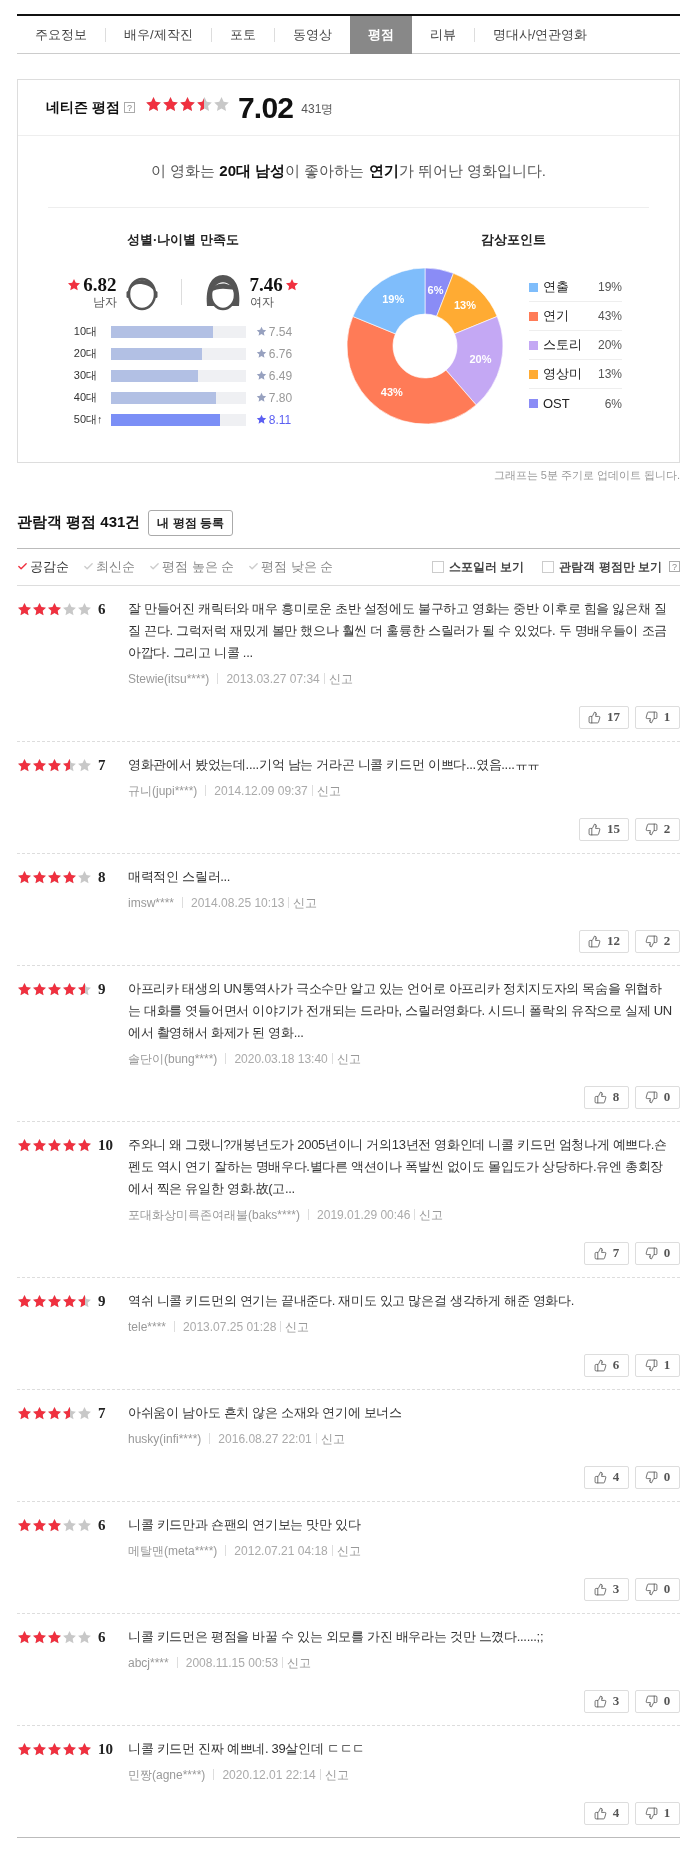 Image resolution: width=697 pixels, height=1858 pixels. Describe the element at coordinates (540, 34) in the screenshot. I see `tab: 명대사/연관영화` at that location.